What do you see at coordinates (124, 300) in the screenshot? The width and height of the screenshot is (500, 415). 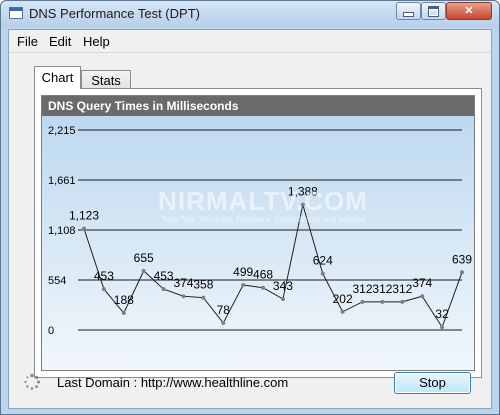 I see `data-label: 188` at bounding box center [124, 300].